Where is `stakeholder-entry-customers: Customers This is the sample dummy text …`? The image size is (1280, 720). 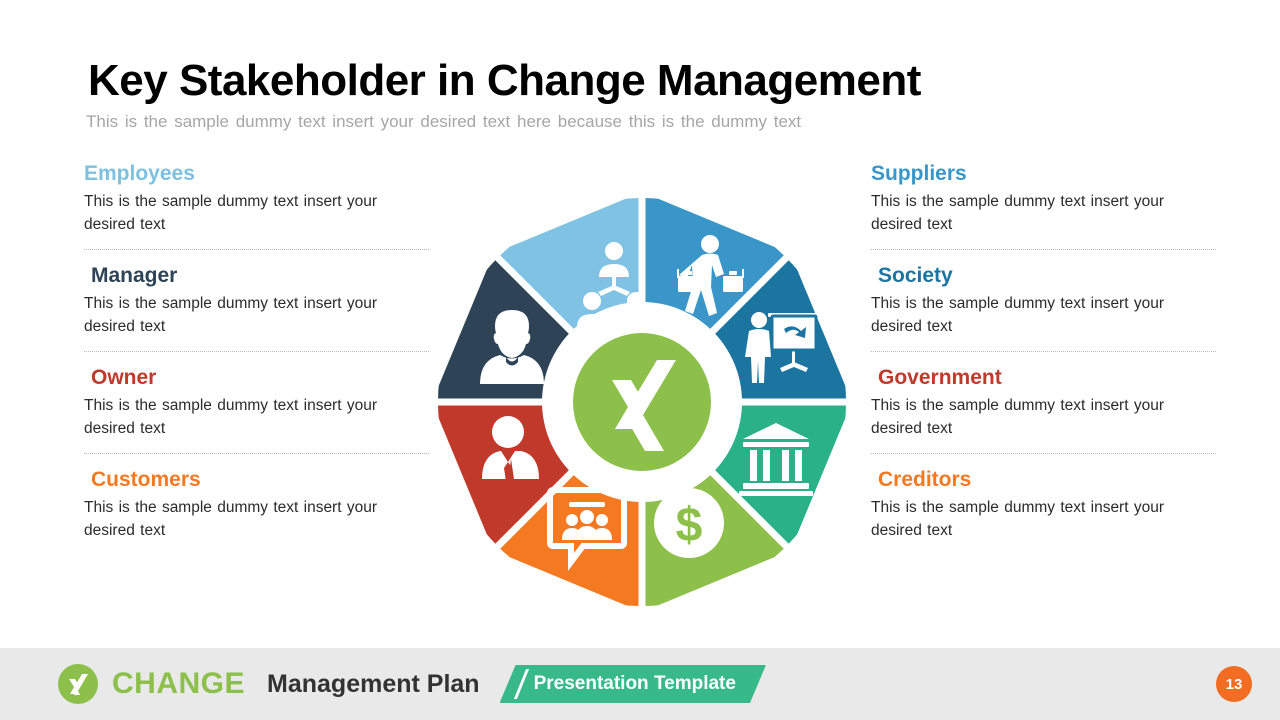 stakeholder-entry-customers: Customers This is the sample dummy text … is located at coordinates (256, 505).